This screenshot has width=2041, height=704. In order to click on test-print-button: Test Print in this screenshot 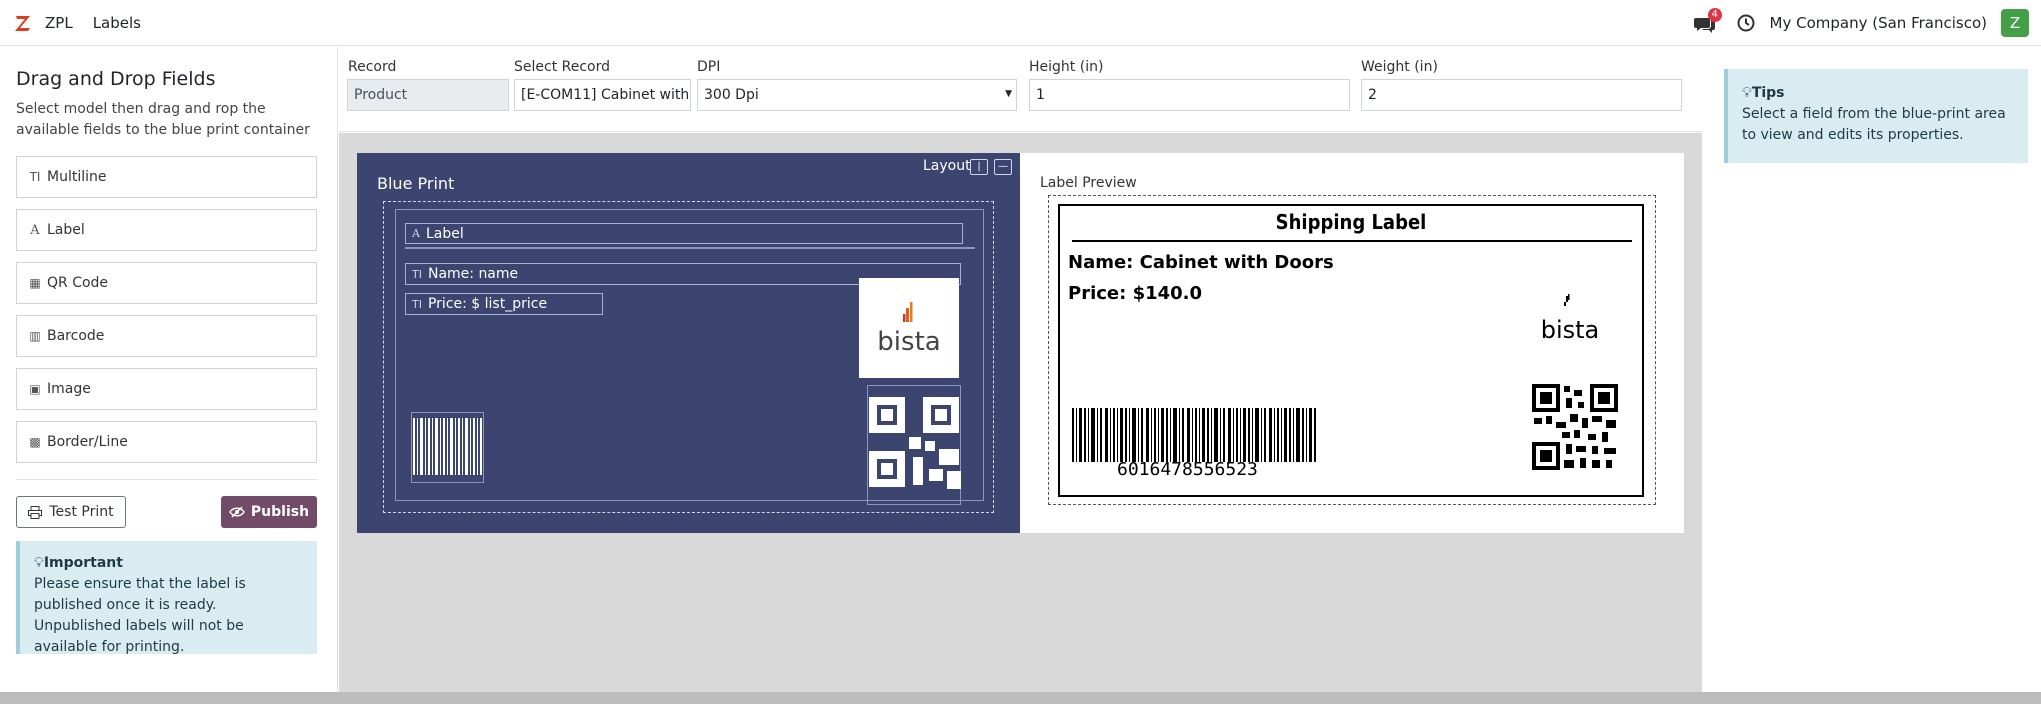, I will do `click(71, 512)`.